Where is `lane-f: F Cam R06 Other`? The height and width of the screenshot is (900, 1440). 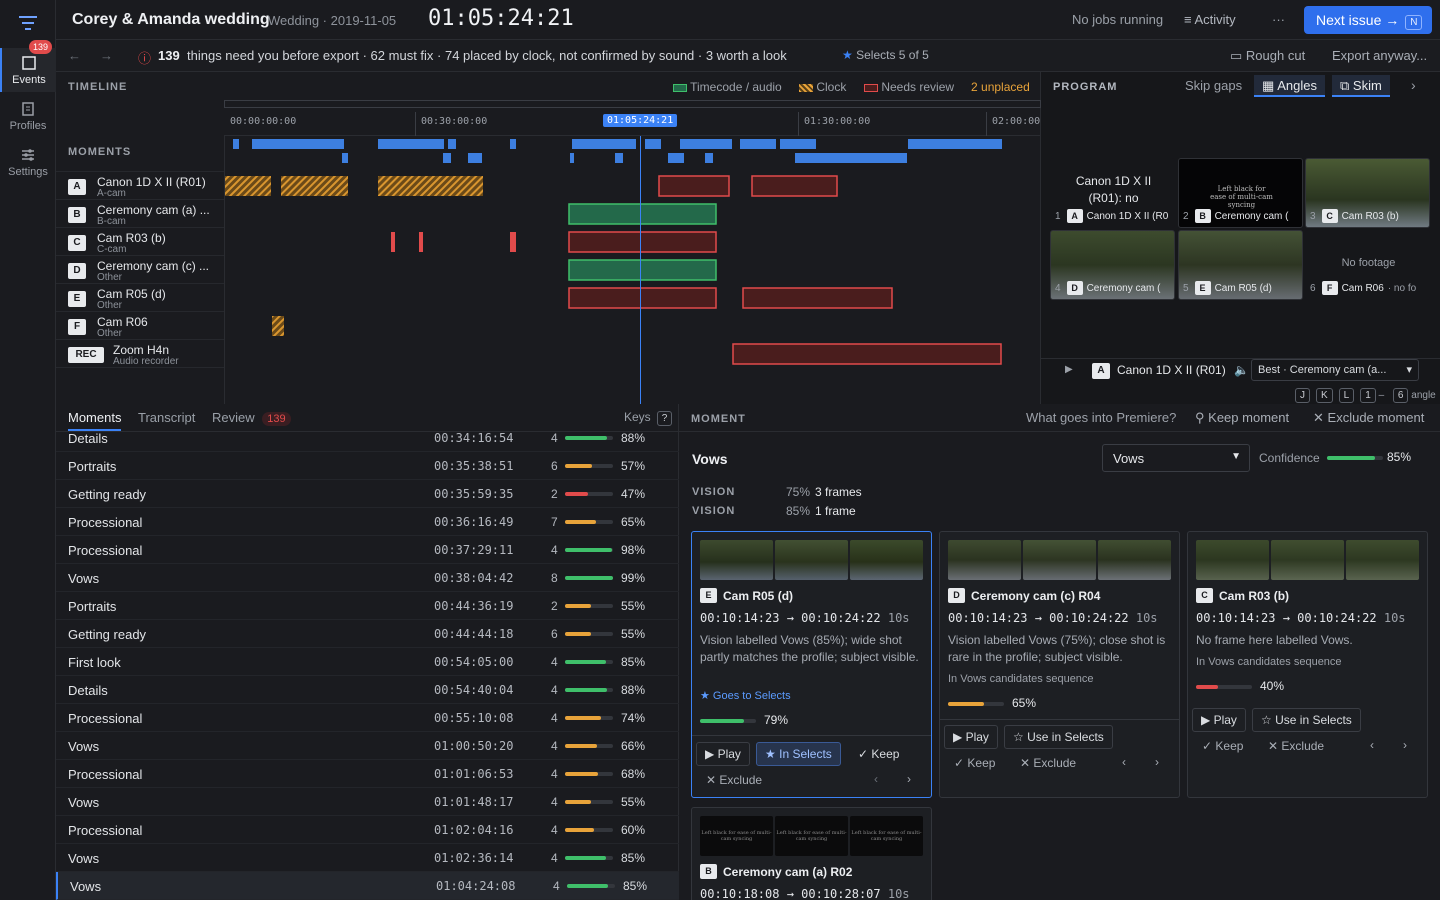 lane-f: F Cam R06 Other is located at coordinates (140, 326).